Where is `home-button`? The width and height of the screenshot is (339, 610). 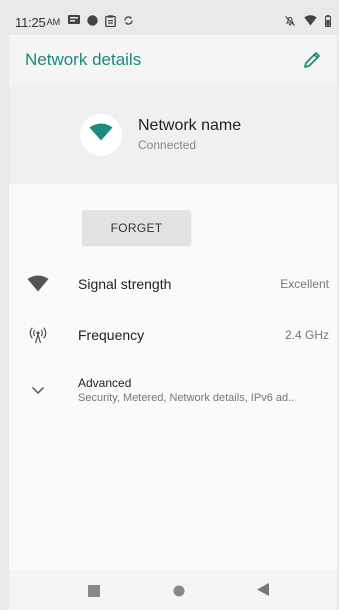
home-button is located at coordinates (179, 593).